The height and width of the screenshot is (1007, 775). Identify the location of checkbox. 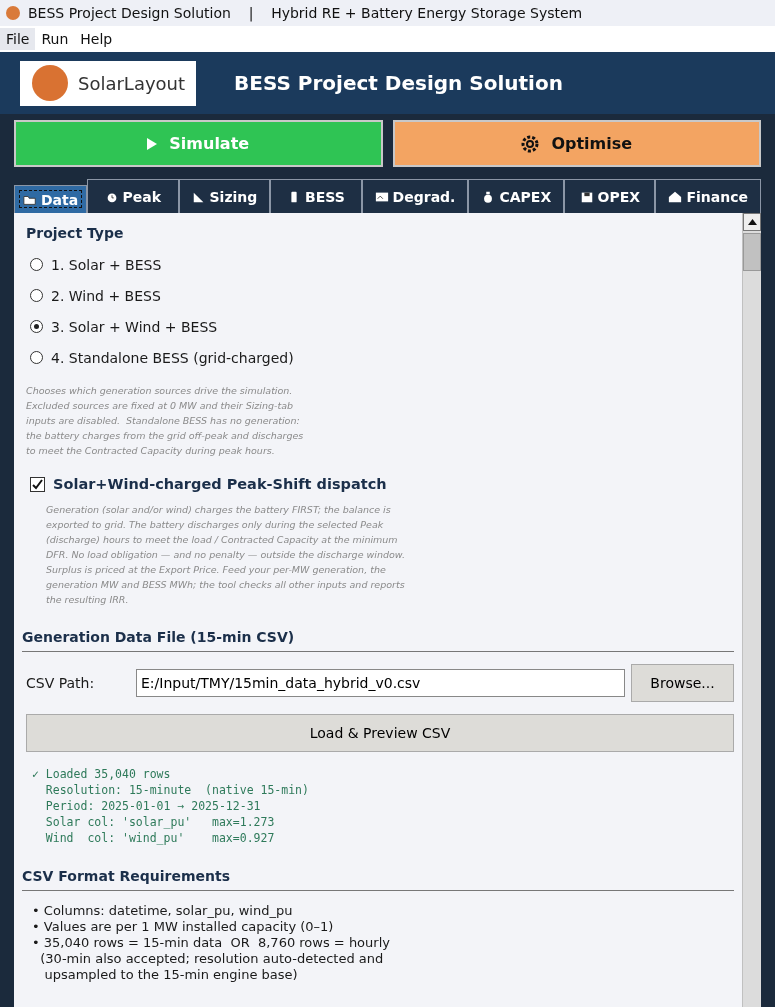
(37, 484).